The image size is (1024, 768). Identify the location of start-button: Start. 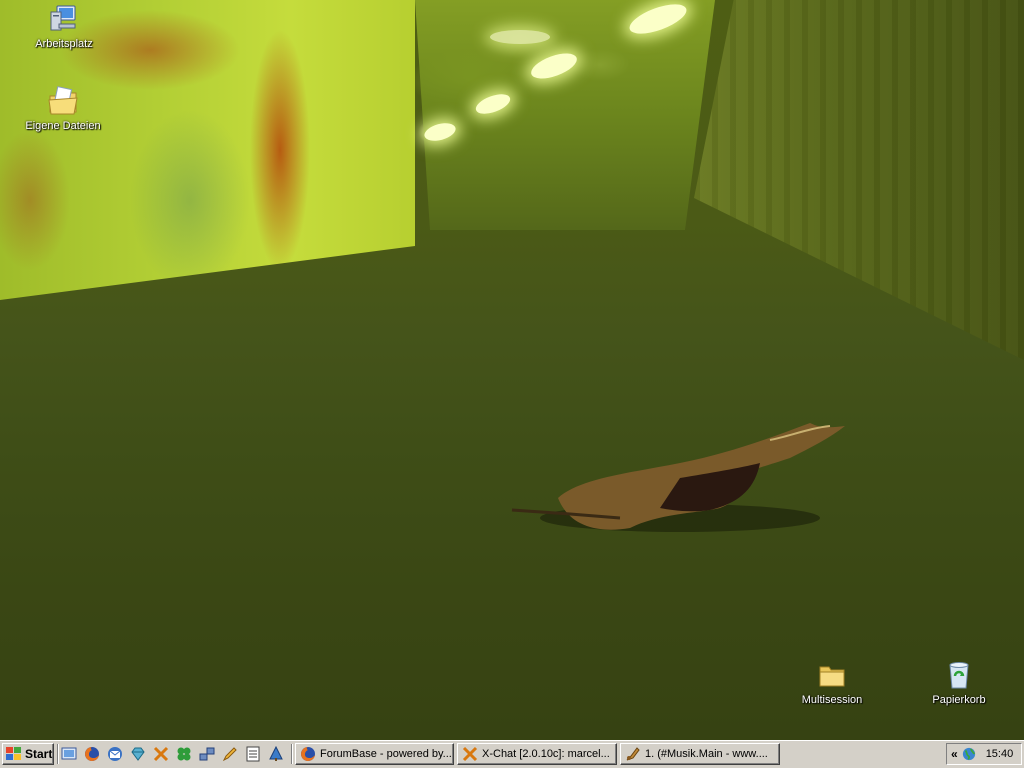
(28, 754).